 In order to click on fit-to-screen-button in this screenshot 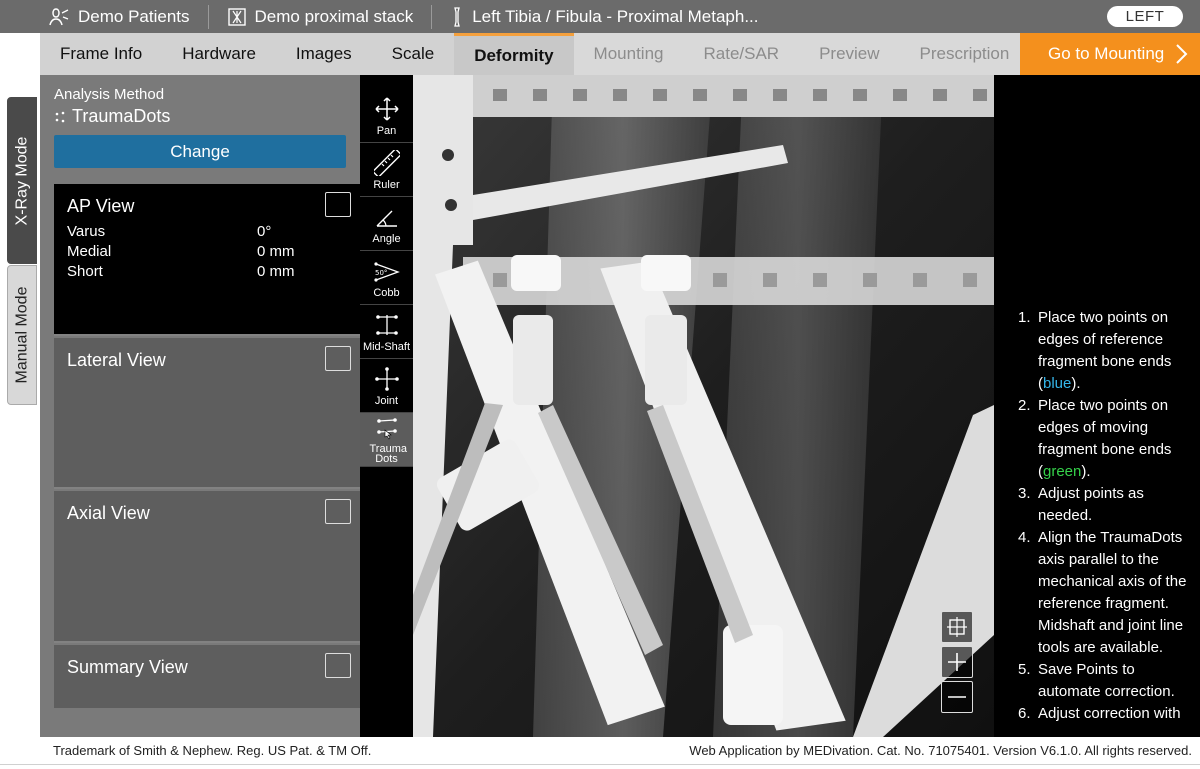, I will do `click(957, 627)`.